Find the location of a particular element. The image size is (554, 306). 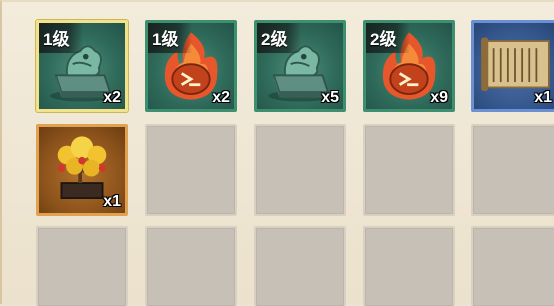

inventory-slot-money-tree: x1 is located at coordinates (82, 170).